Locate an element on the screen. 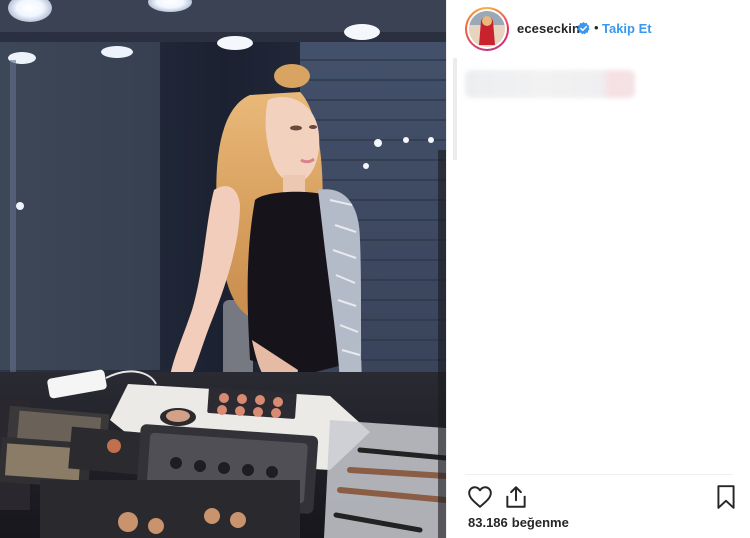  username: eceseckin is located at coordinates (548, 28).